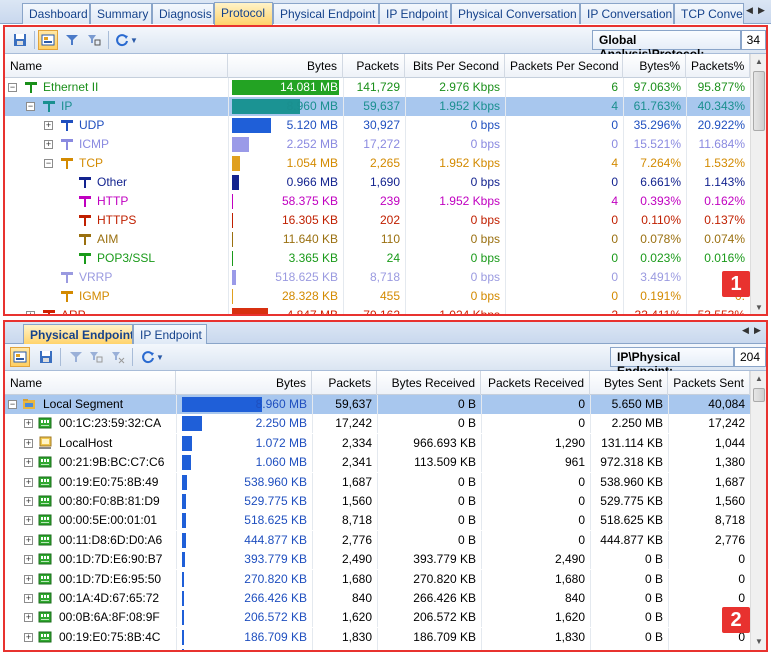  Describe the element at coordinates (749, 10) in the screenshot. I see `tab-scroll-left-icon: ◀` at that location.